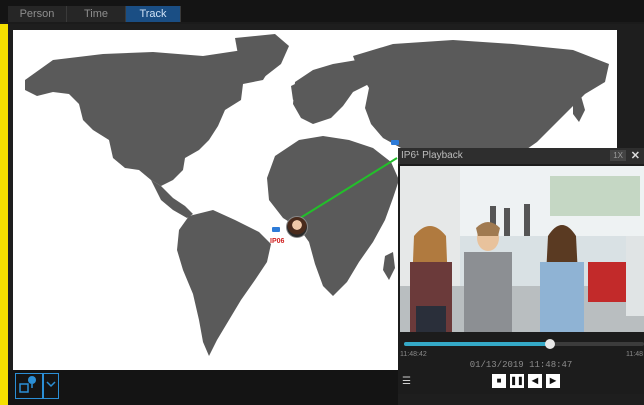  What do you see at coordinates (618, 155) in the screenshot?
I see `speed-badge: 1X` at bounding box center [618, 155].